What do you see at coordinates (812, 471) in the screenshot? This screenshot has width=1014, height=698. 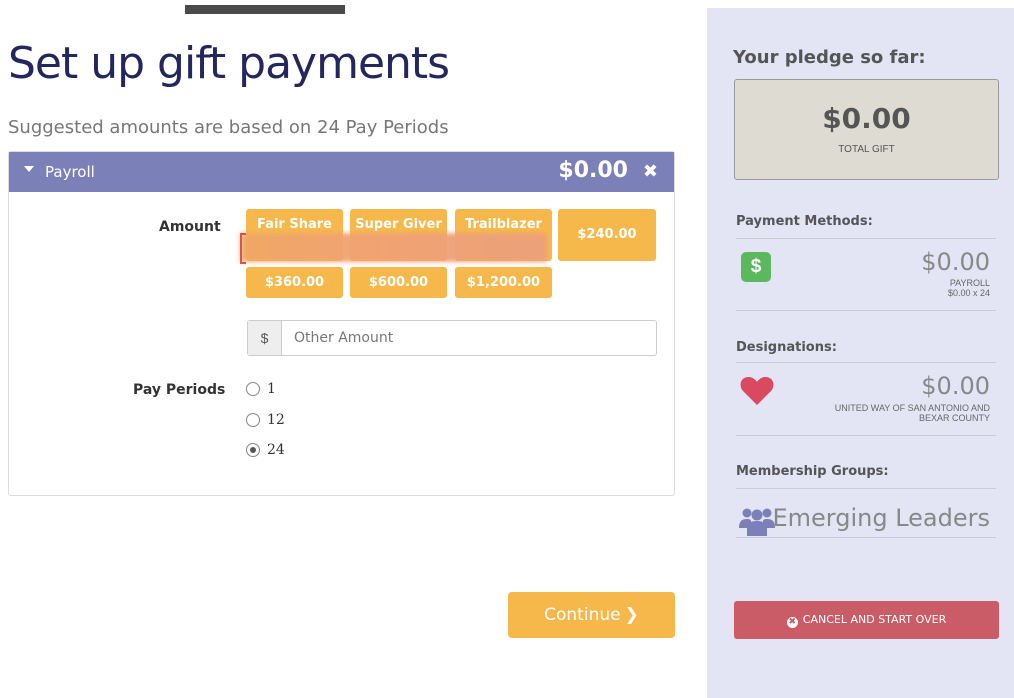 I see `membership-groups-title: Membership Groups:` at bounding box center [812, 471].